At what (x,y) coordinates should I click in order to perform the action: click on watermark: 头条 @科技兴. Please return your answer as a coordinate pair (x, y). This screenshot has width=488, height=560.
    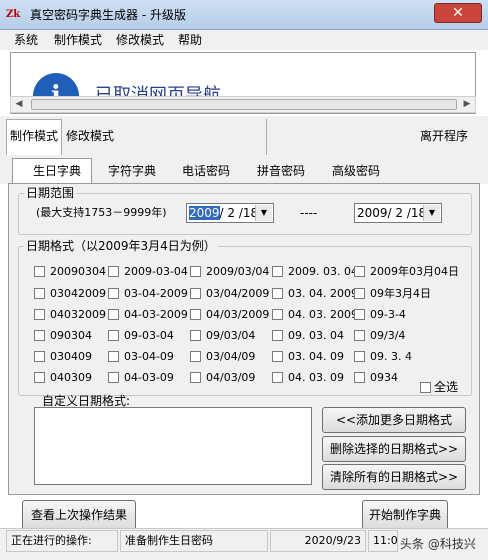
    Looking at the image, I should click on (438, 544).